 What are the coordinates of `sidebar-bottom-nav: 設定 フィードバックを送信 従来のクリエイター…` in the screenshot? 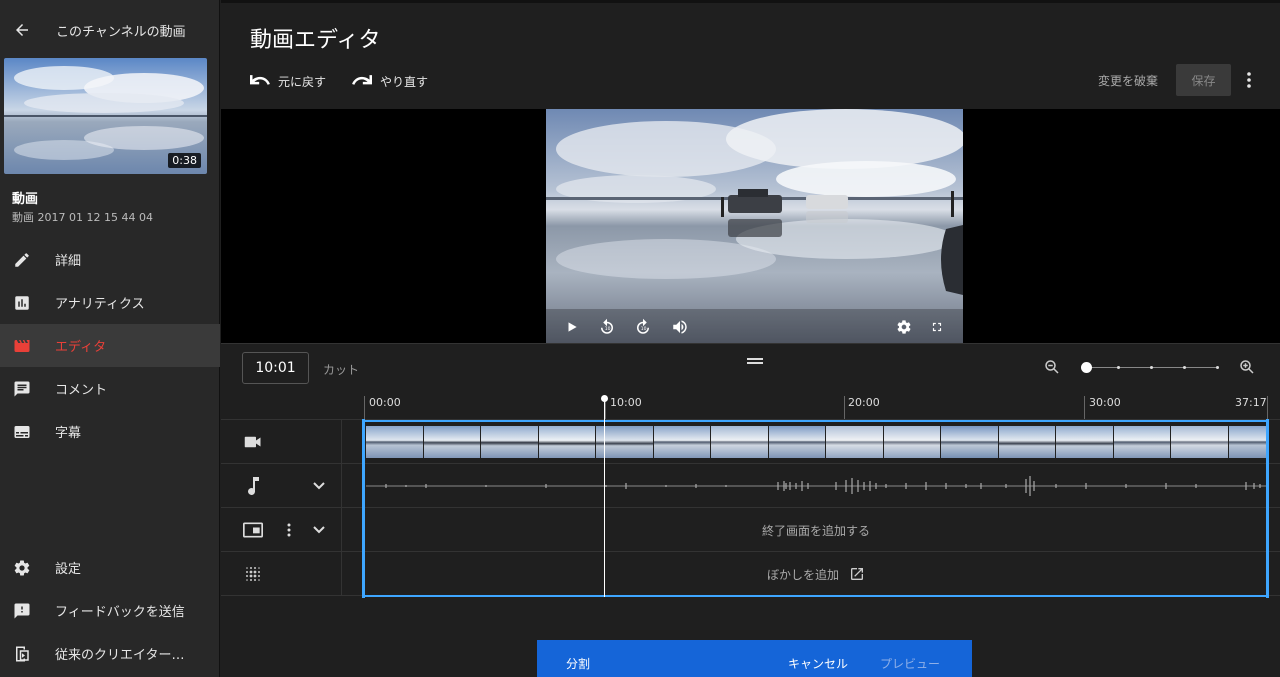 It's located at (110, 610).